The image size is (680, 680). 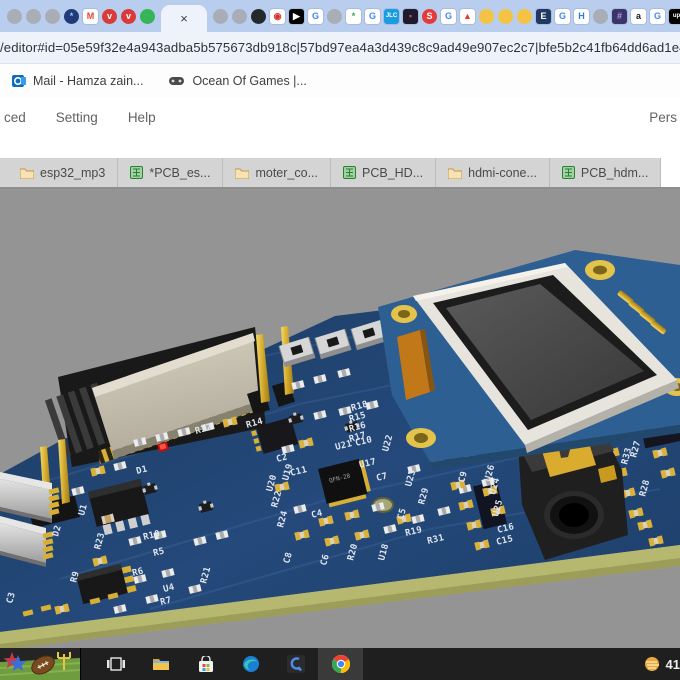 I want to click on tab-label: esp32_mp3, so click(x=73, y=172).